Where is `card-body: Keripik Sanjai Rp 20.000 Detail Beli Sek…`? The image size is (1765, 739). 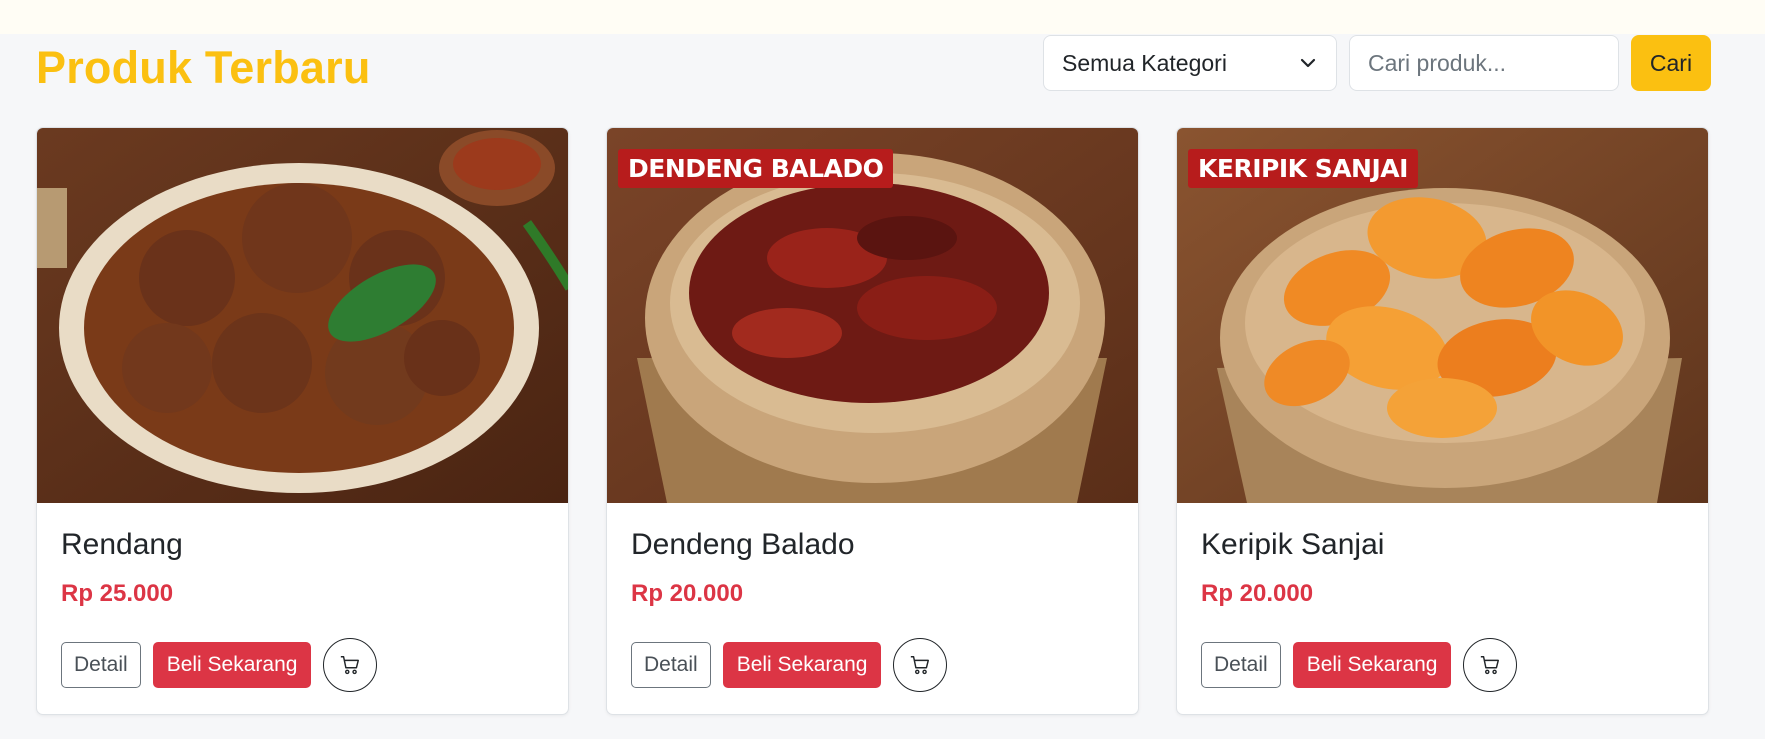
card-body: Keripik Sanjai Rp 20.000 Detail Beli Sek… is located at coordinates (1442, 608).